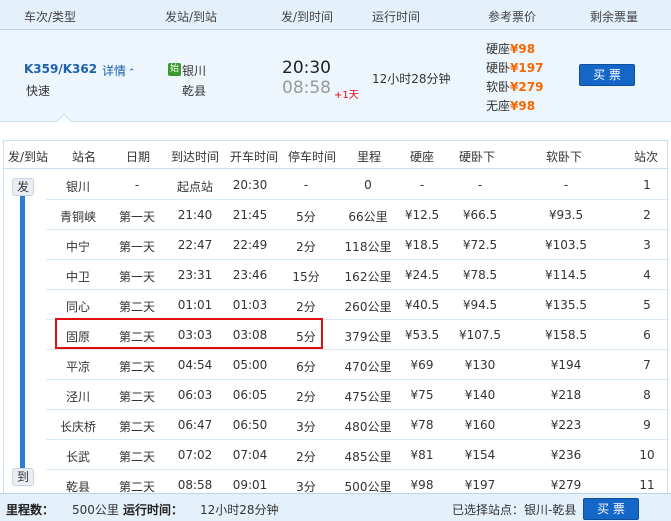  I want to click on train-number-link: K359/K362, so click(60, 69).